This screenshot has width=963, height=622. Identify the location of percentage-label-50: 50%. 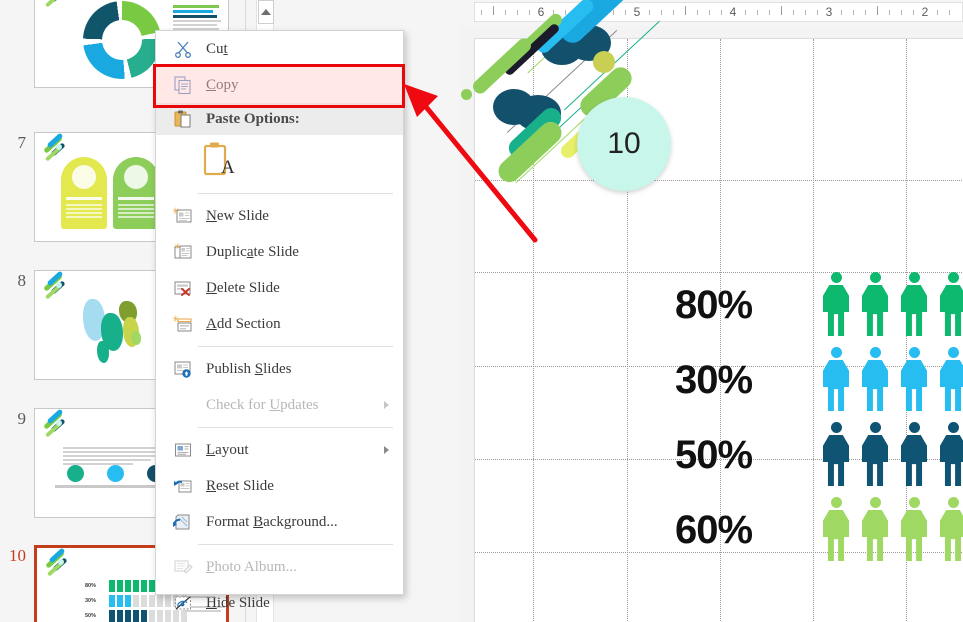
(714, 455).